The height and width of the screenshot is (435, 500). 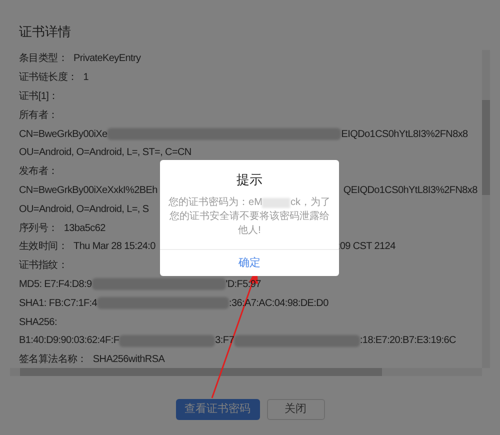 I want to click on field-value: B1:40:D9:90:03:62:4F:F, so click(x=69, y=341).